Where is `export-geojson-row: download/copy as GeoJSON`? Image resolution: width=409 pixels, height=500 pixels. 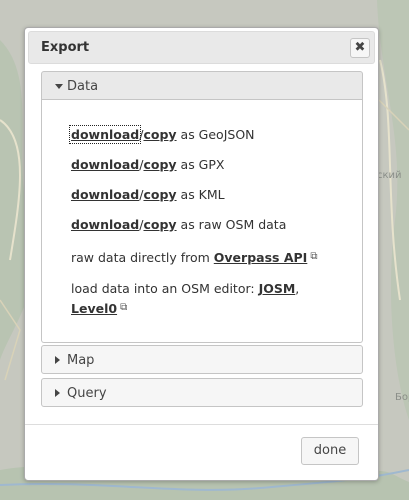
export-geojson-row: download/copy as GeoJSON is located at coordinates (161, 134).